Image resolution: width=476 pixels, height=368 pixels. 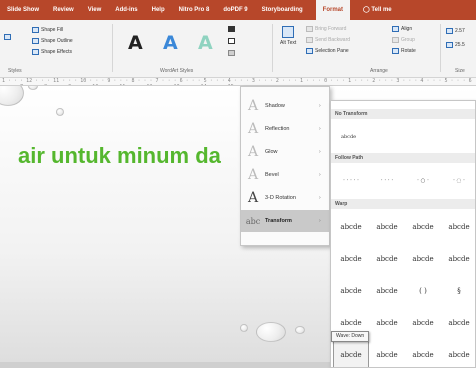 I want to click on rotate-button: Rotate, so click(x=404, y=51).